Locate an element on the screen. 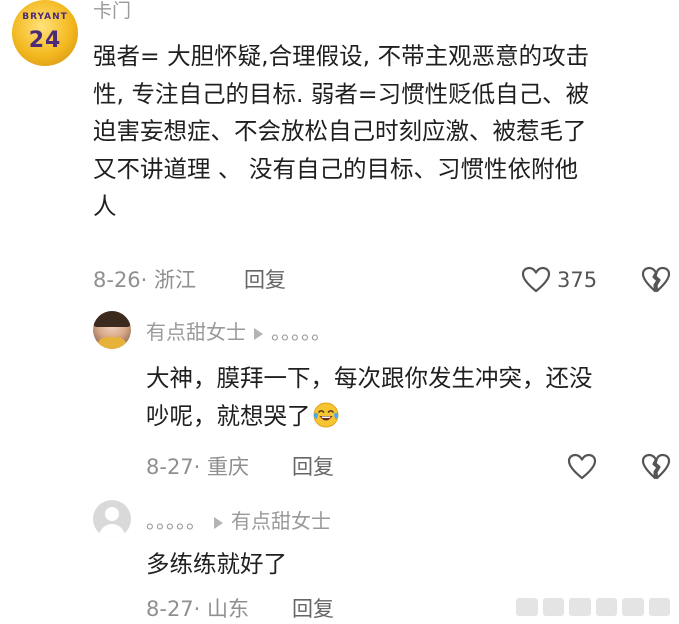 Image resolution: width=679 pixels, height=624 pixels. reply-date-location: 8-27· 重庆 is located at coordinates (198, 467).